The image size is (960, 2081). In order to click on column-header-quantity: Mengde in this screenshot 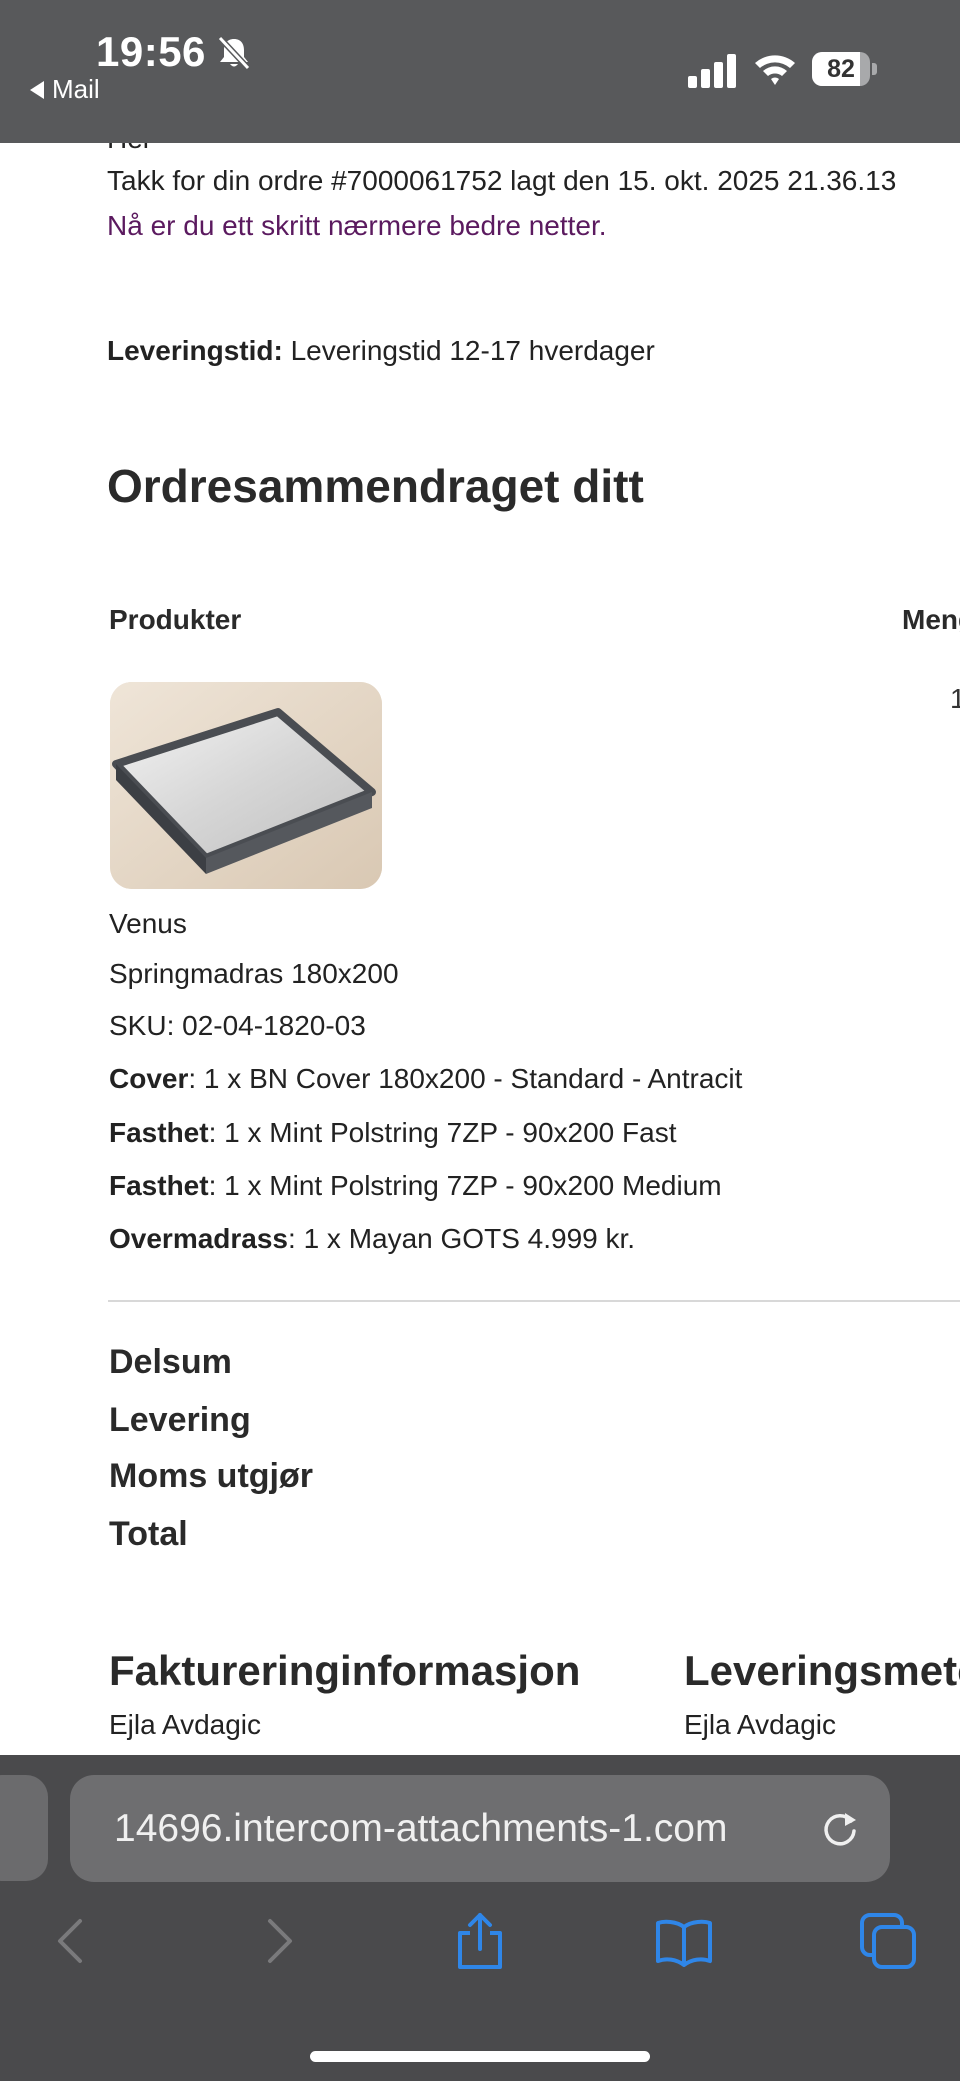, I will do `click(931, 619)`.